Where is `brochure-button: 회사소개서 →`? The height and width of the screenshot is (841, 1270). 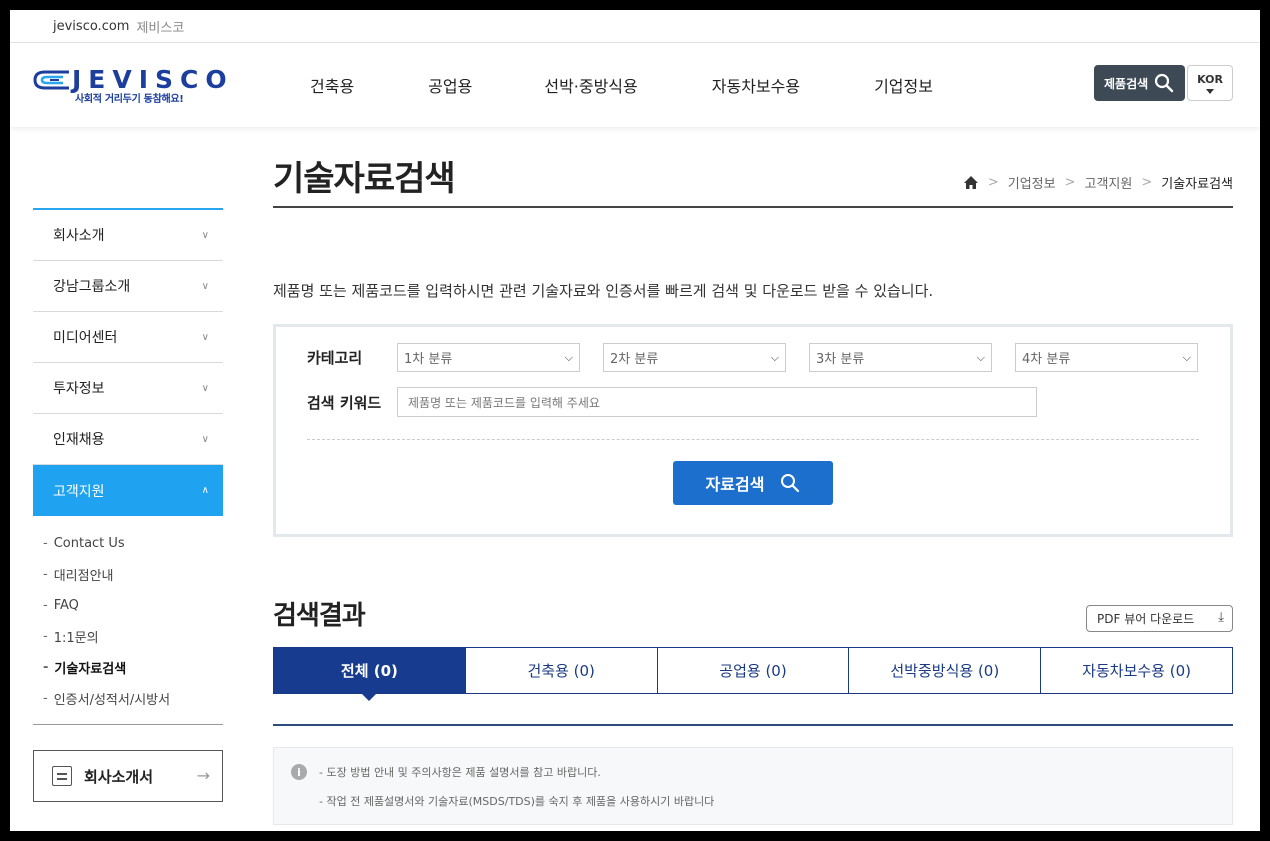 brochure-button: 회사소개서 → is located at coordinates (128, 776).